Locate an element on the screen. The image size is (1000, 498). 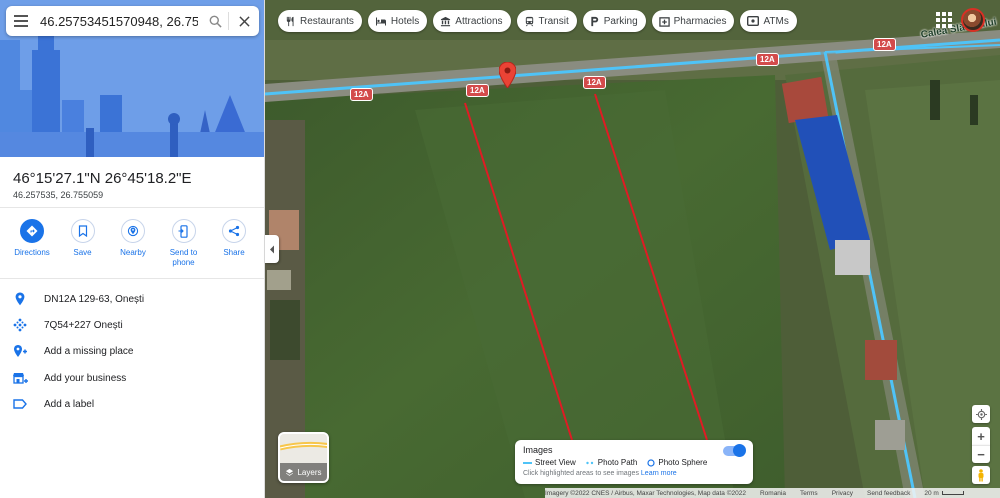
add-label-text: Add a label is located at coordinates (69, 404).